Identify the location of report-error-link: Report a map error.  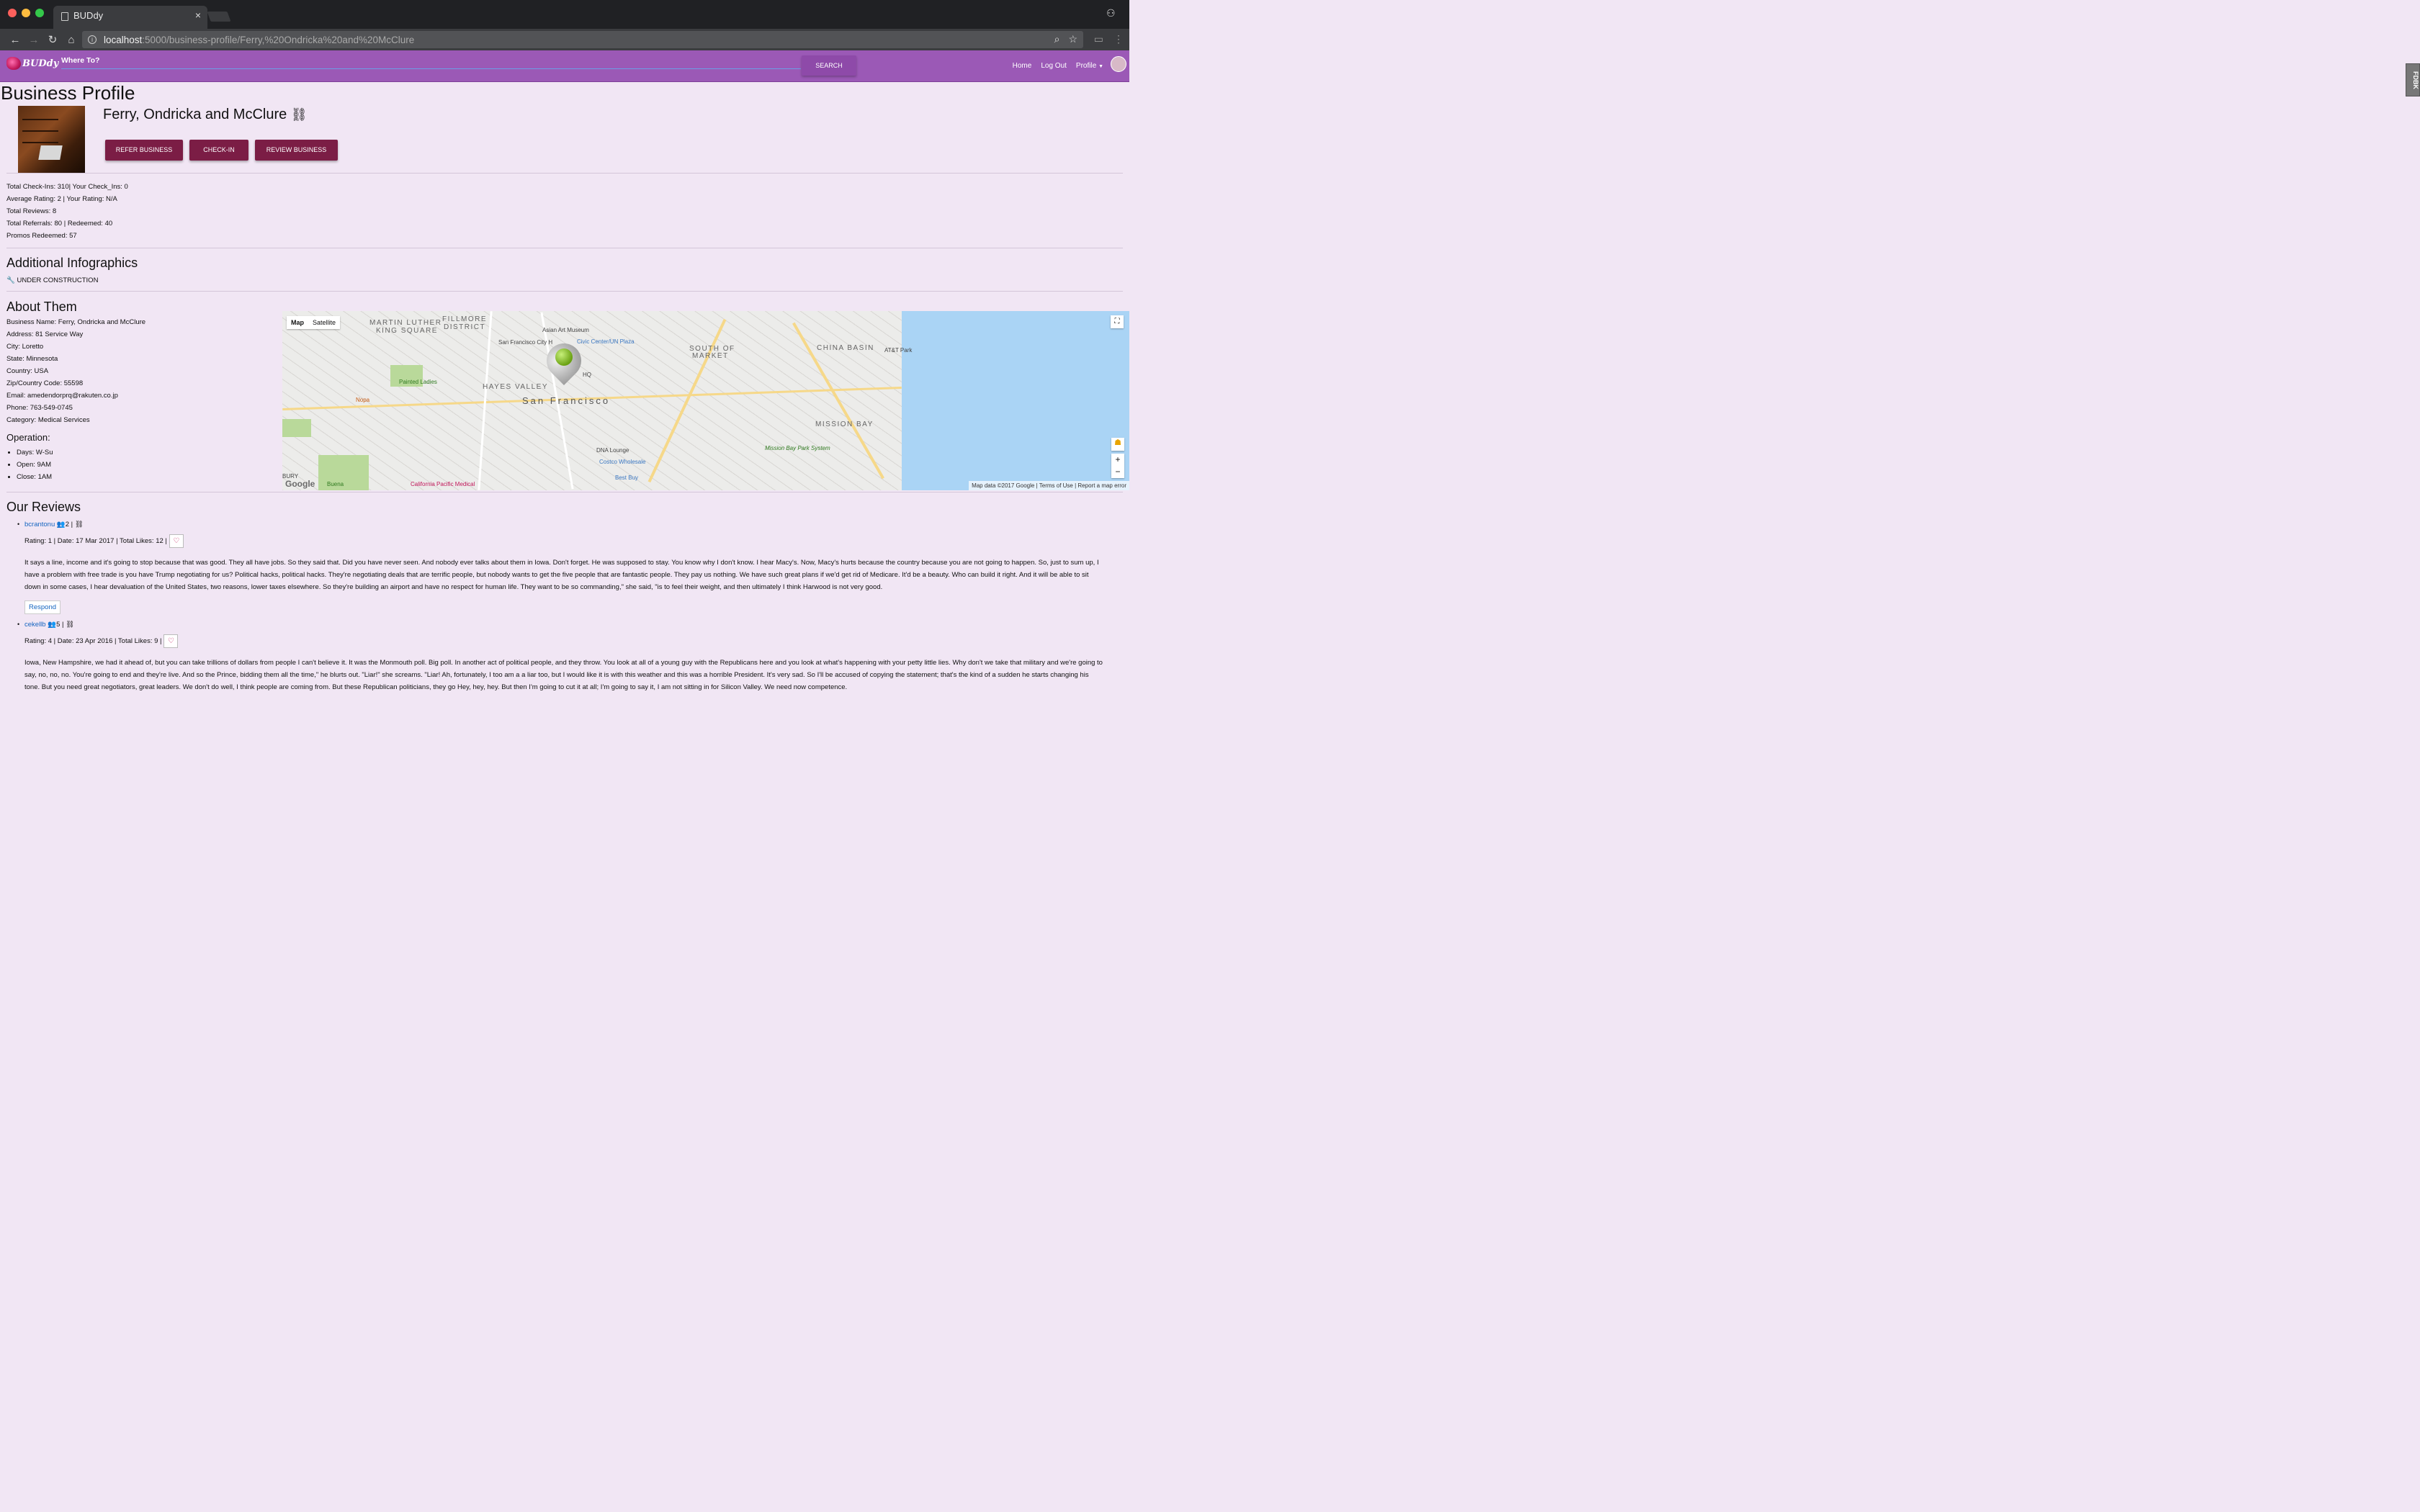
(1101, 485).